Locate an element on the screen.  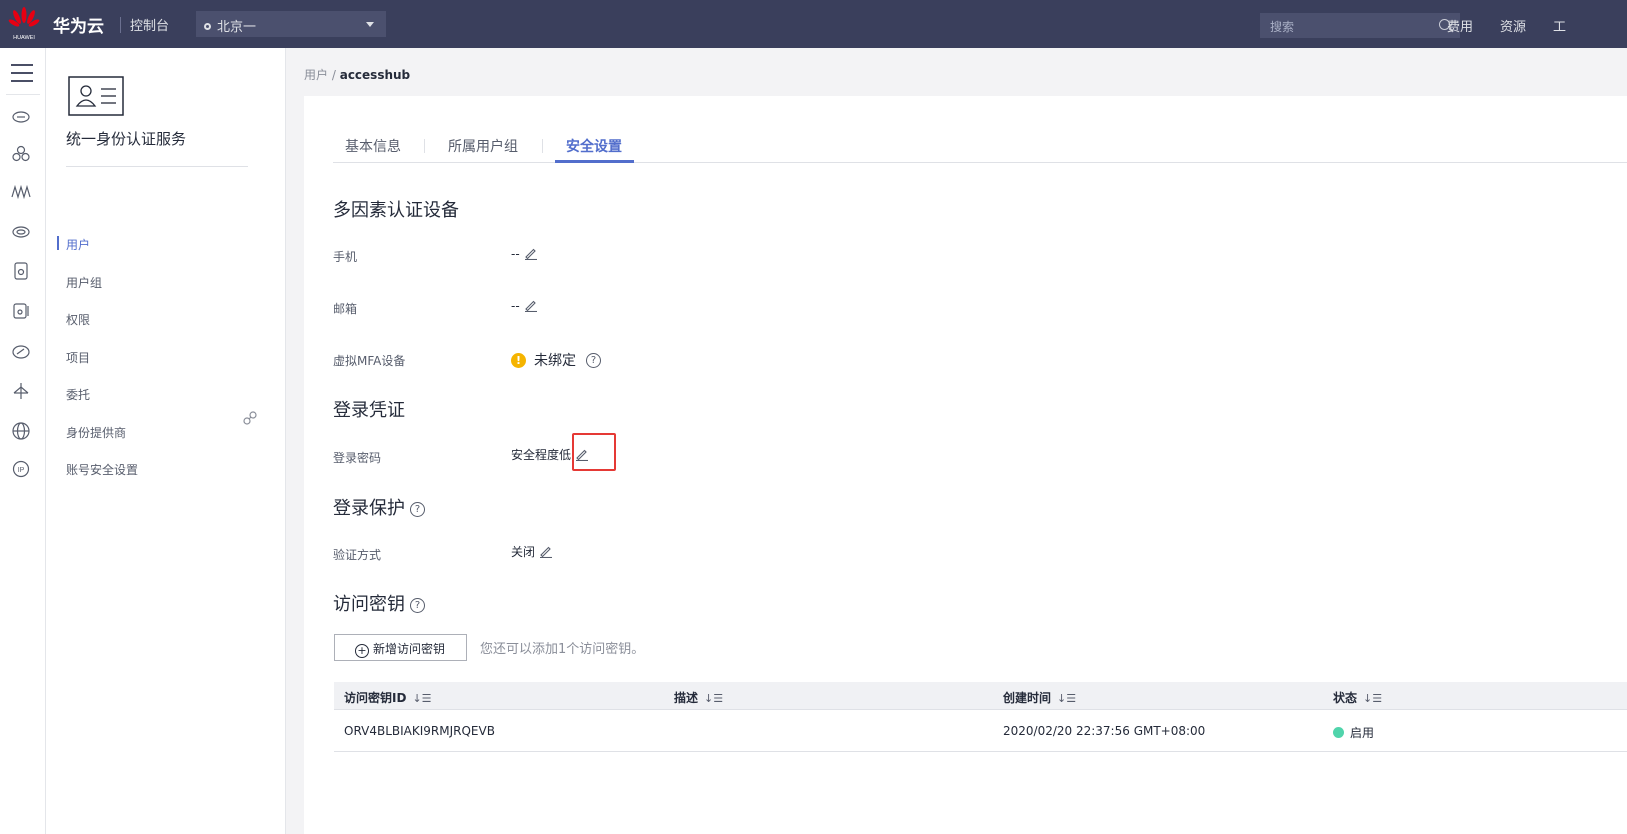
breadcrumb-current: accesshub is located at coordinates (375, 75).